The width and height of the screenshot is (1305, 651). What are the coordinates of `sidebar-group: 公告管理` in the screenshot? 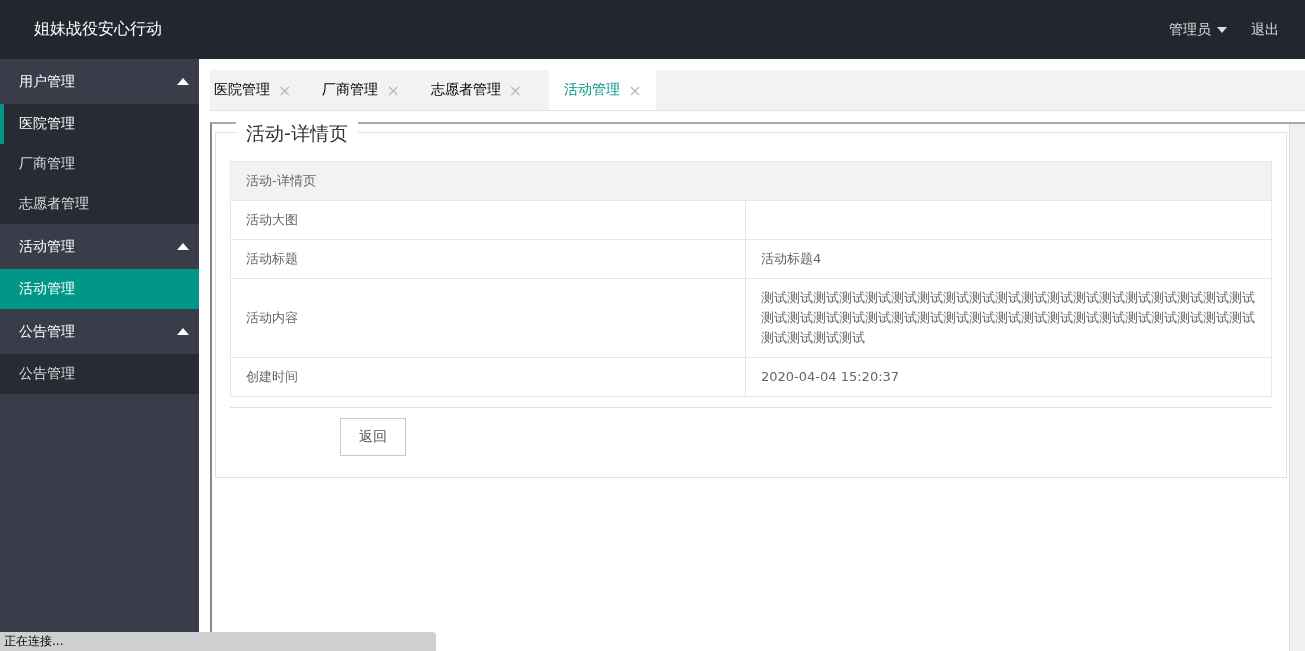 It's located at (99, 331).